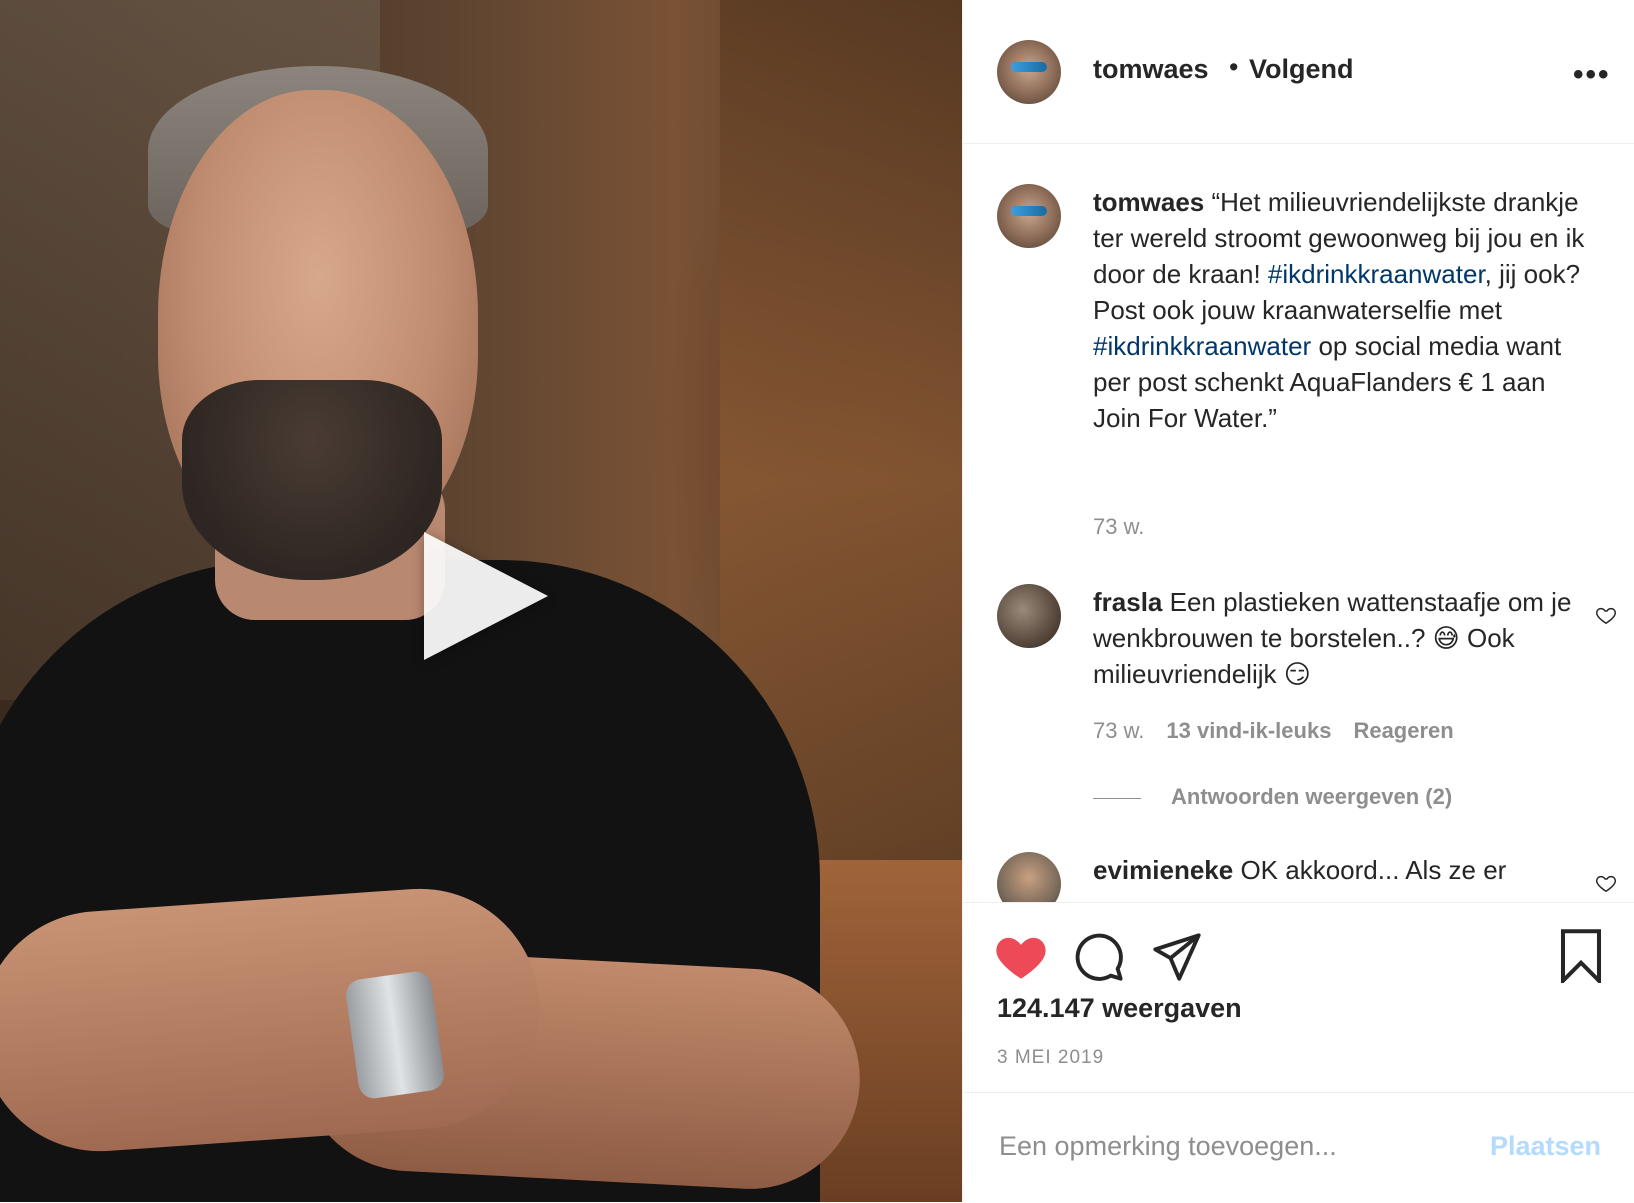 Image resolution: width=1634 pixels, height=1203 pixels. What do you see at coordinates (1163, 870) in the screenshot?
I see `comment-username: evimieneke` at bounding box center [1163, 870].